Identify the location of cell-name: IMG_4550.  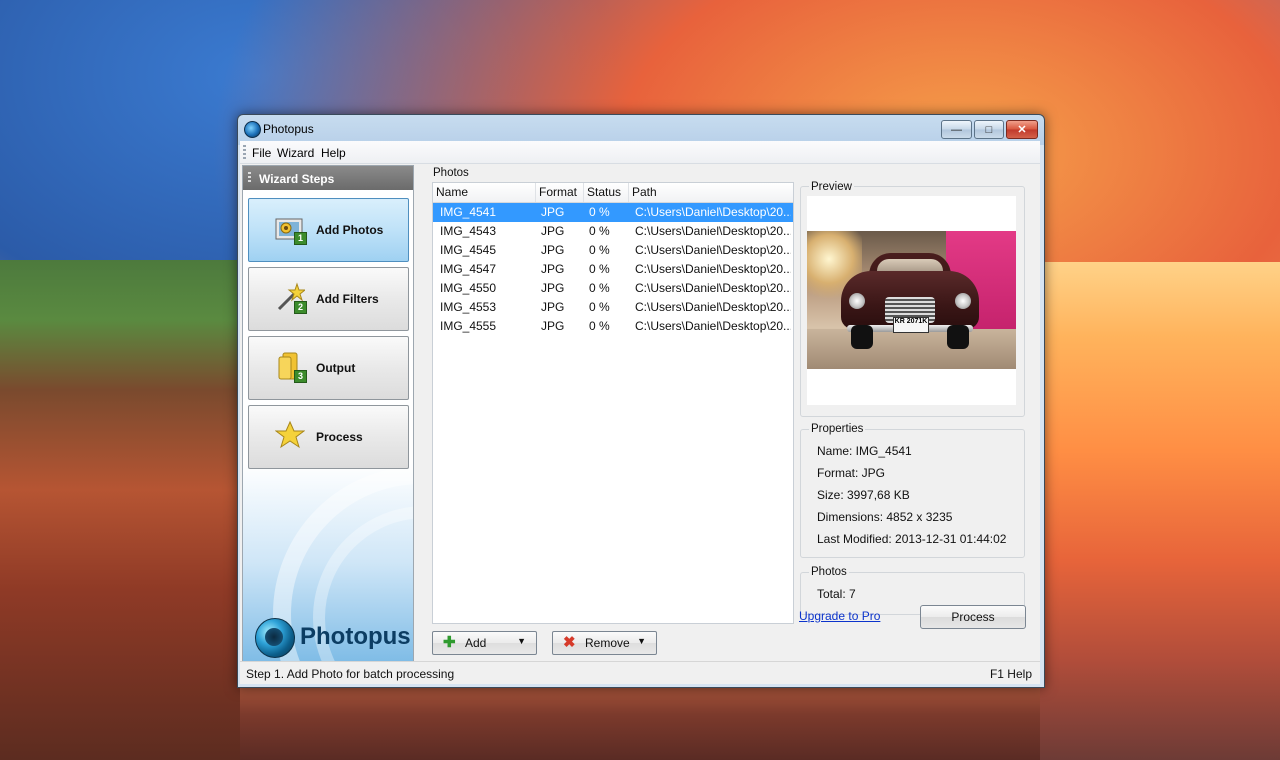
(468, 288).